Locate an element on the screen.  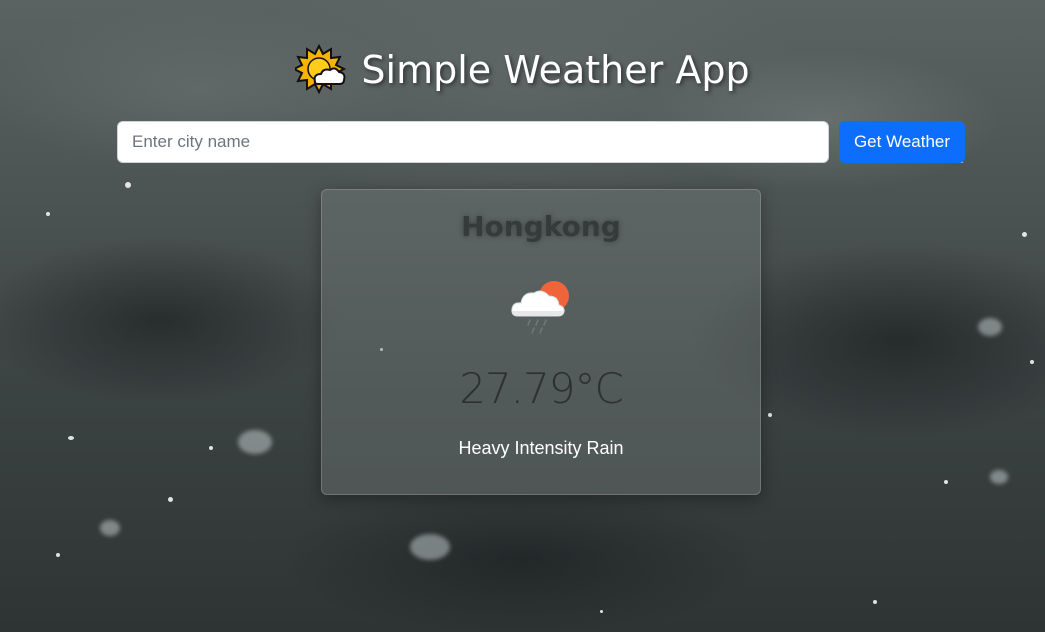
weather-description: Heavy Intensity Rain is located at coordinates (541, 448).